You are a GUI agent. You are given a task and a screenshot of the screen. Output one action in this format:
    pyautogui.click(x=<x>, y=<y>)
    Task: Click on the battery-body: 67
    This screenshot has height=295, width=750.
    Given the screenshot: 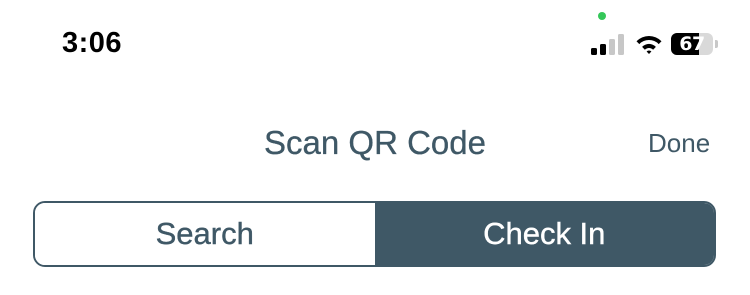 What is the action you would take?
    pyautogui.click(x=692, y=44)
    